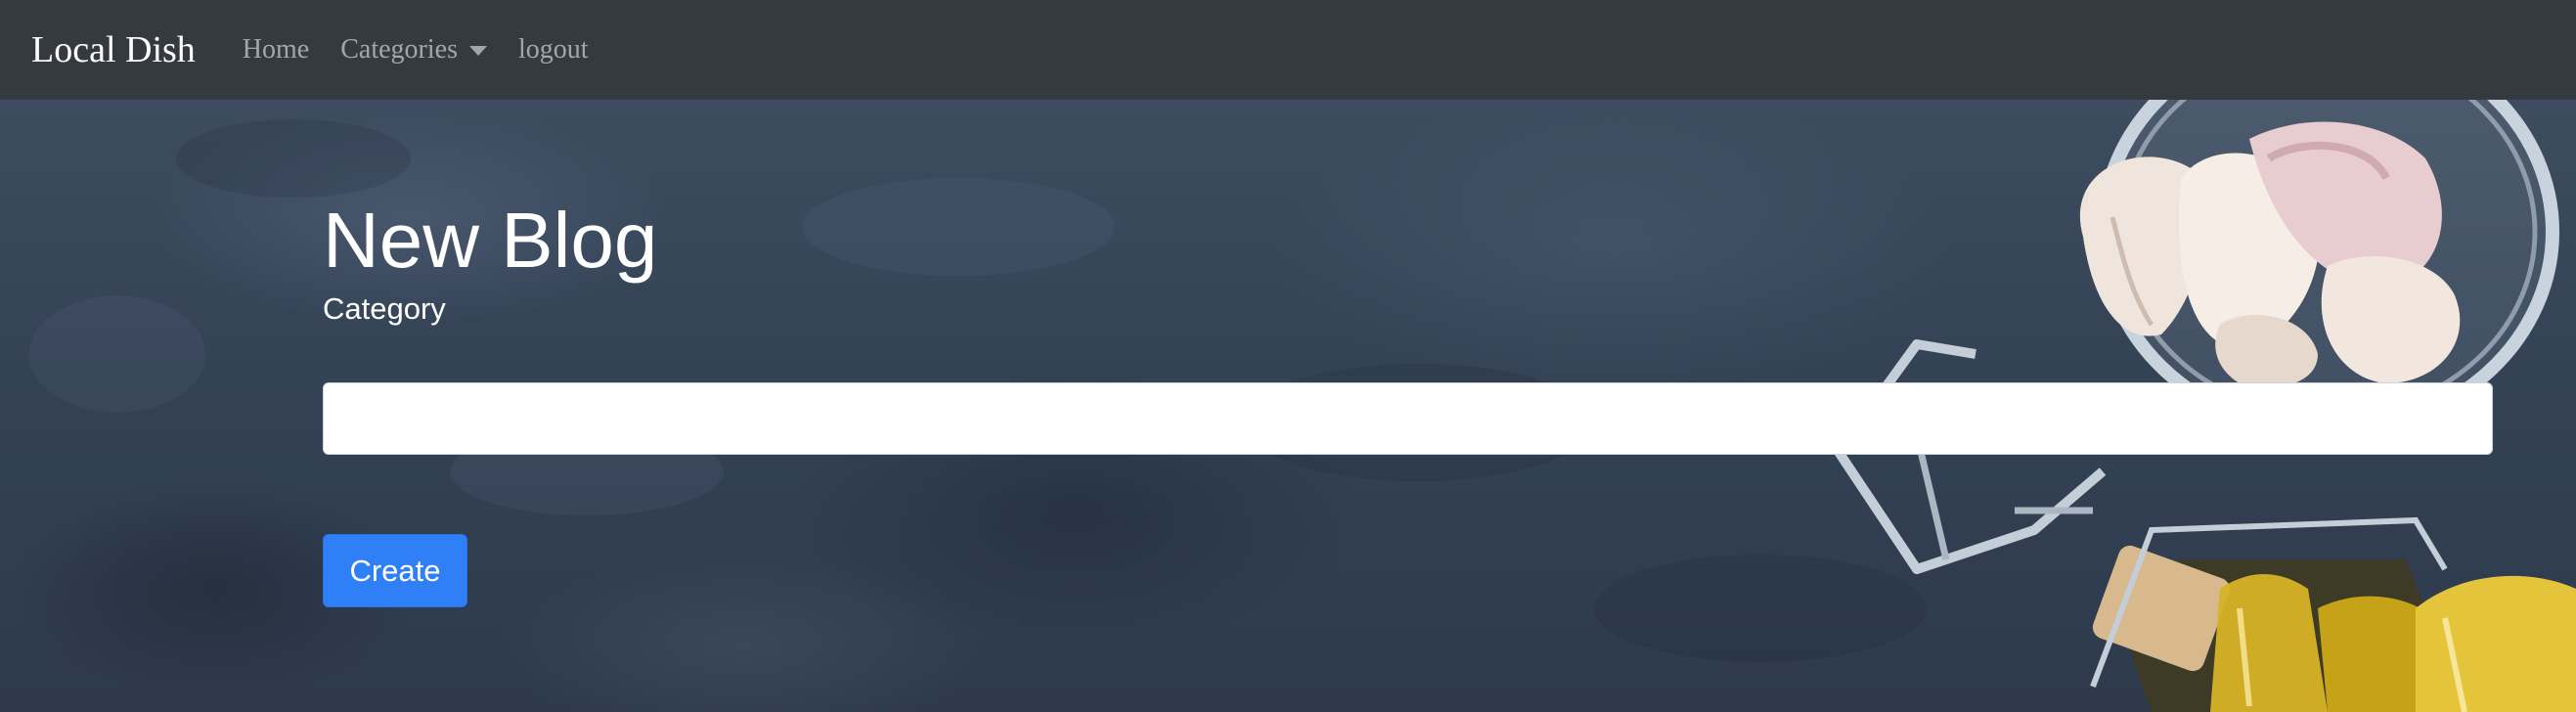 This screenshot has width=2576, height=712. Describe the element at coordinates (395, 570) in the screenshot. I see `create-button: Create` at that location.